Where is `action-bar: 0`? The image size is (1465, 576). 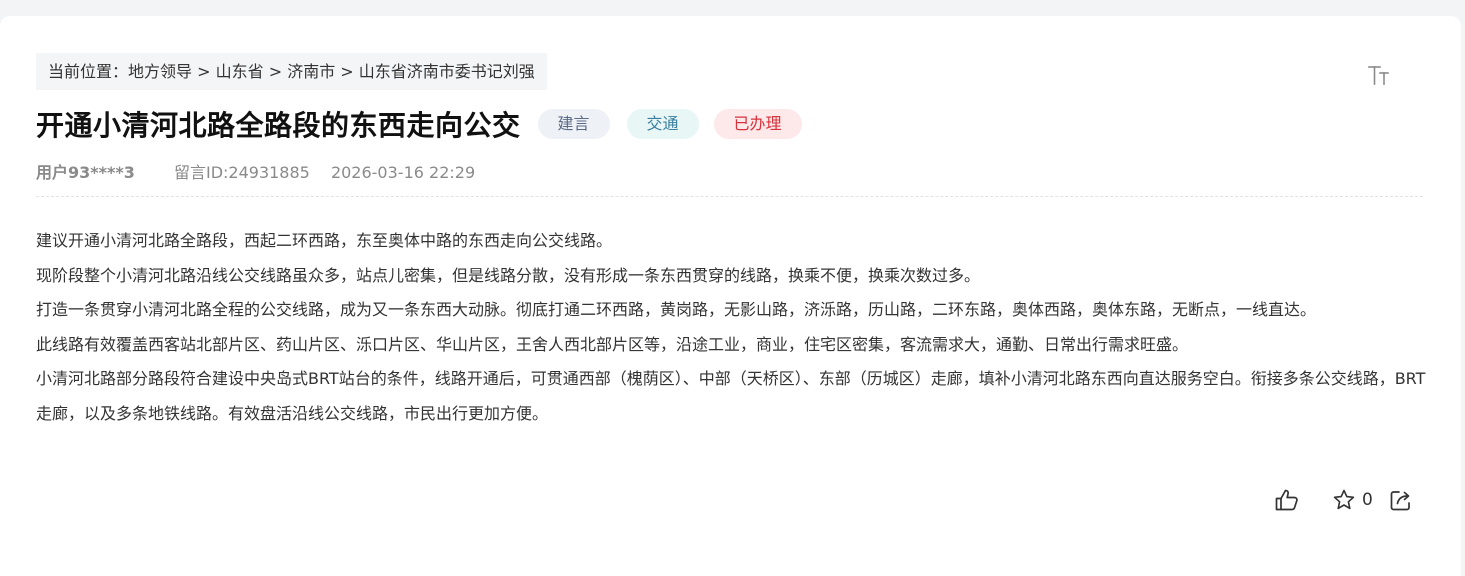 action-bar: 0 is located at coordinates (1343, 500).